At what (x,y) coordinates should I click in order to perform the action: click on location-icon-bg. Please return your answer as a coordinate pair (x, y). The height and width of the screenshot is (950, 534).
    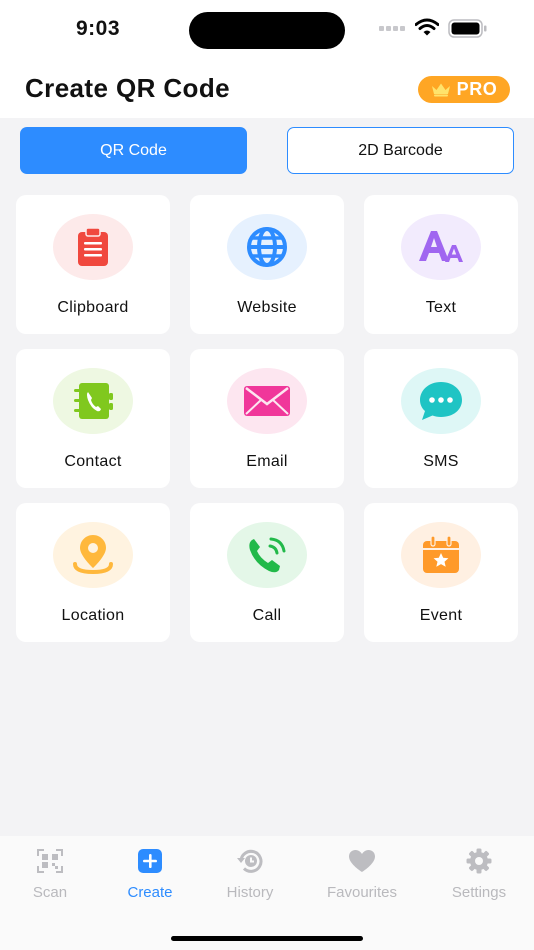
    Looking at the image, I should click on (93, 555).